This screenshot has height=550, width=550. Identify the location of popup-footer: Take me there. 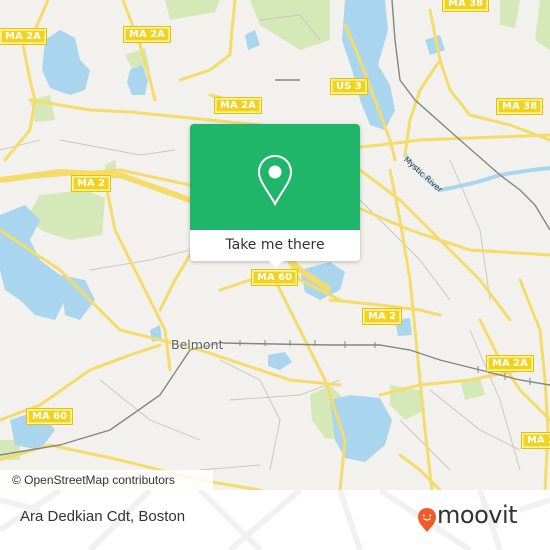
(275, 245).